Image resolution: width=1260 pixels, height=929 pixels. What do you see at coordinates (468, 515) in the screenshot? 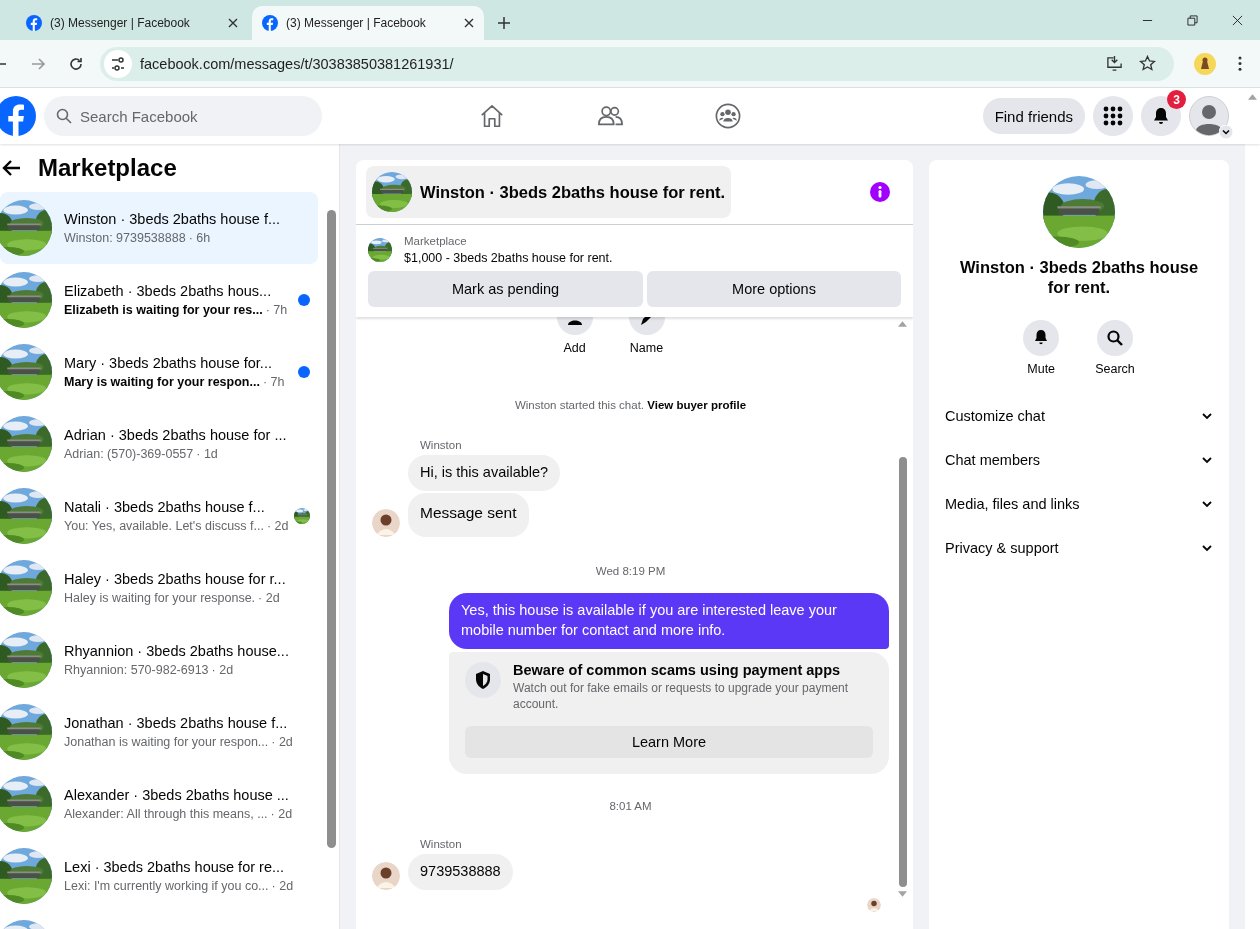
I see `message-bubble: Message sent` at bounding box center [468, 515].